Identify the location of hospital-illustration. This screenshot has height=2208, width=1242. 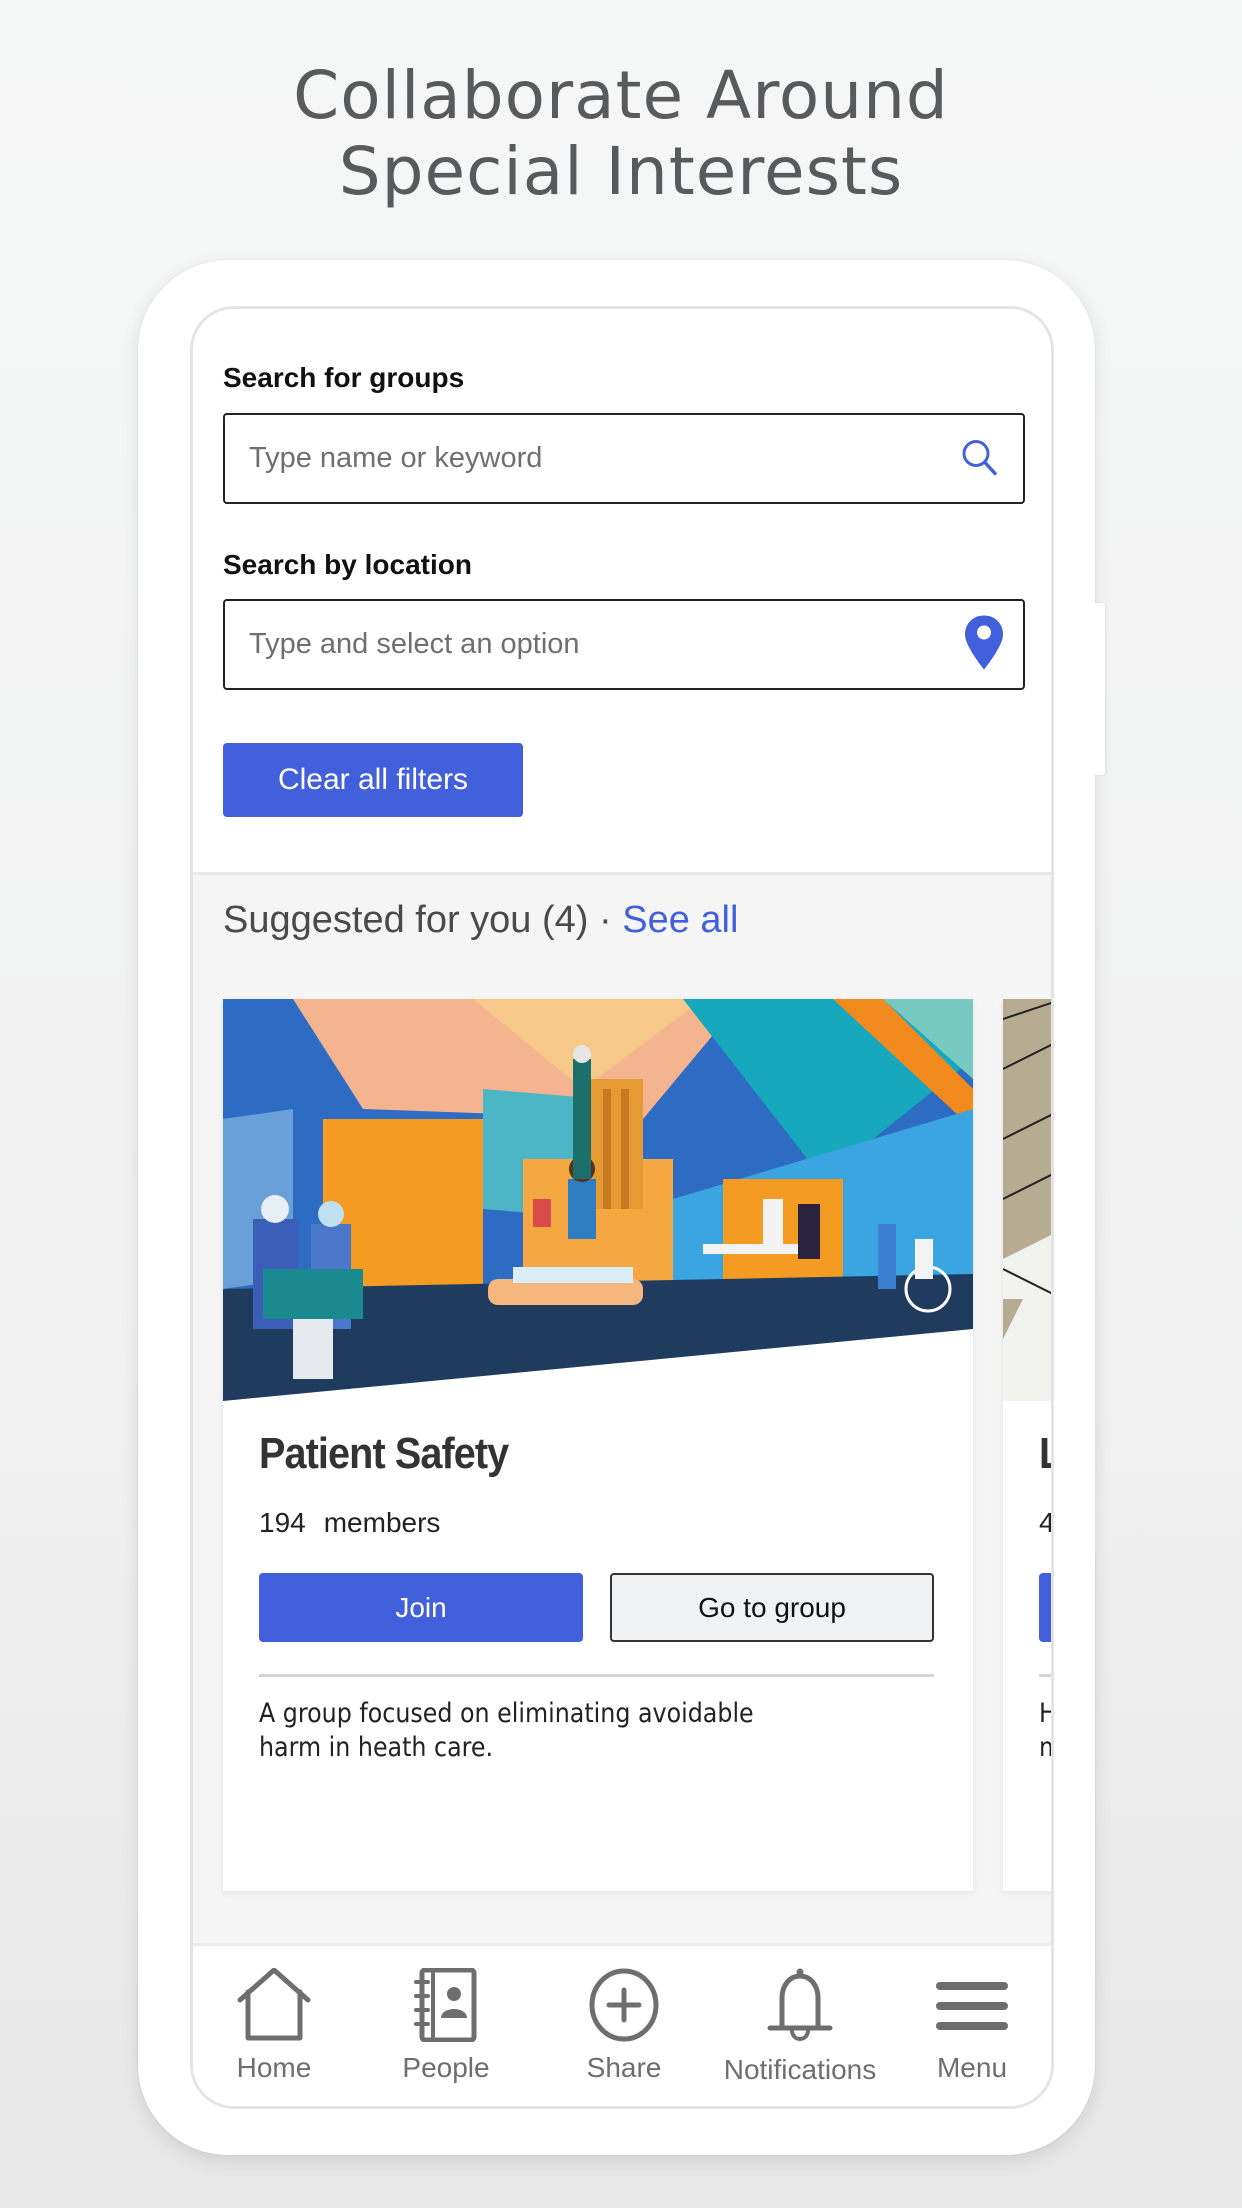
(598, 1200).